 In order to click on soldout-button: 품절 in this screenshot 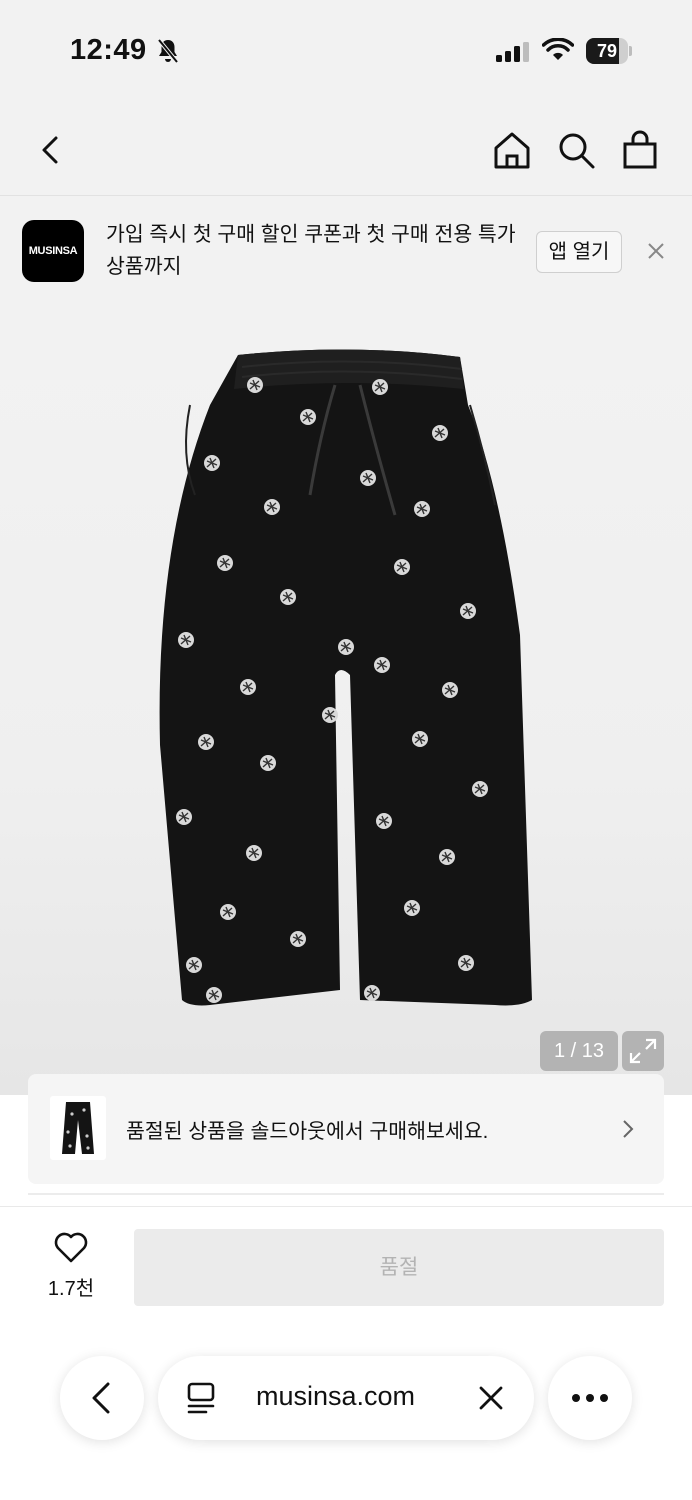, I will do `click(399, 1267)`.